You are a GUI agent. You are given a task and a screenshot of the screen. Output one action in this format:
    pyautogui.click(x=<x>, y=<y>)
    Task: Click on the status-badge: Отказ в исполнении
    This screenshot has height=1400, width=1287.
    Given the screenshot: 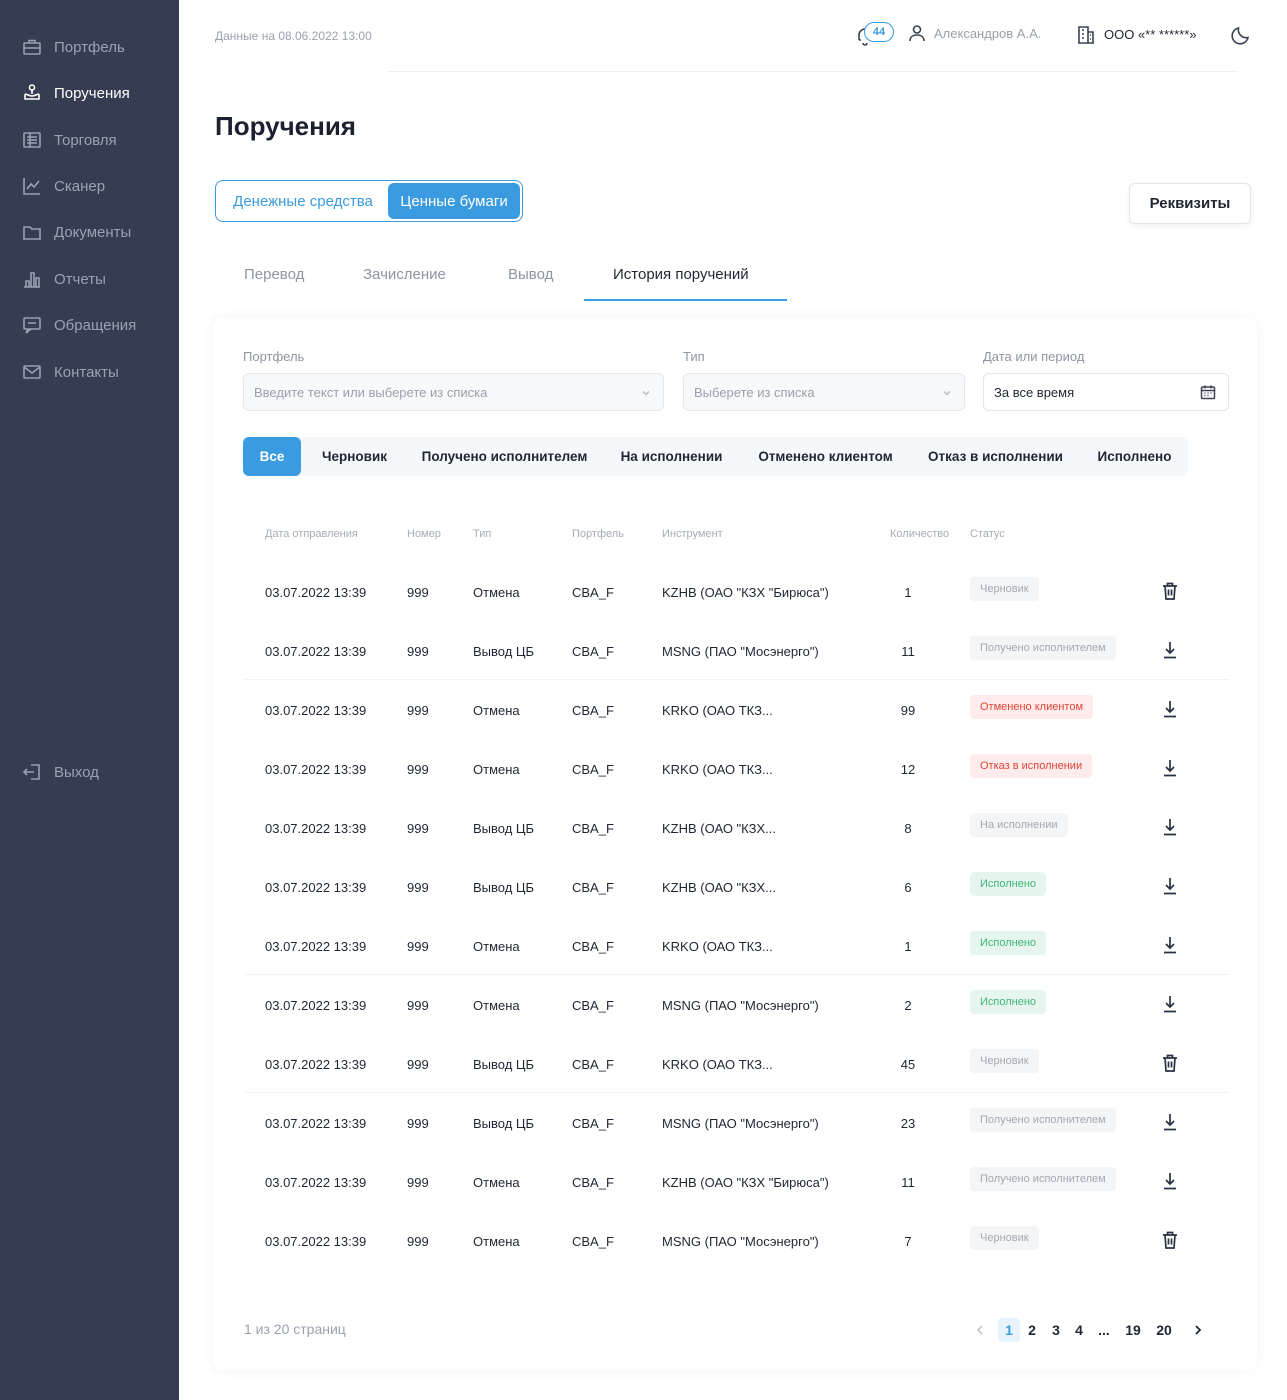 What is the action you would take?
    pyautogui.click(x=1031, y=766)
    